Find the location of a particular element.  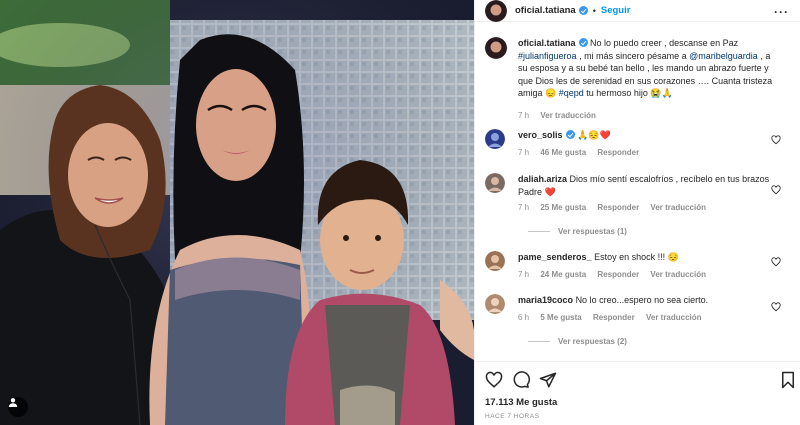

comment-meta: 7 h 24 Me gusta Responder Ver traducción is located at coordinates (616, 274).